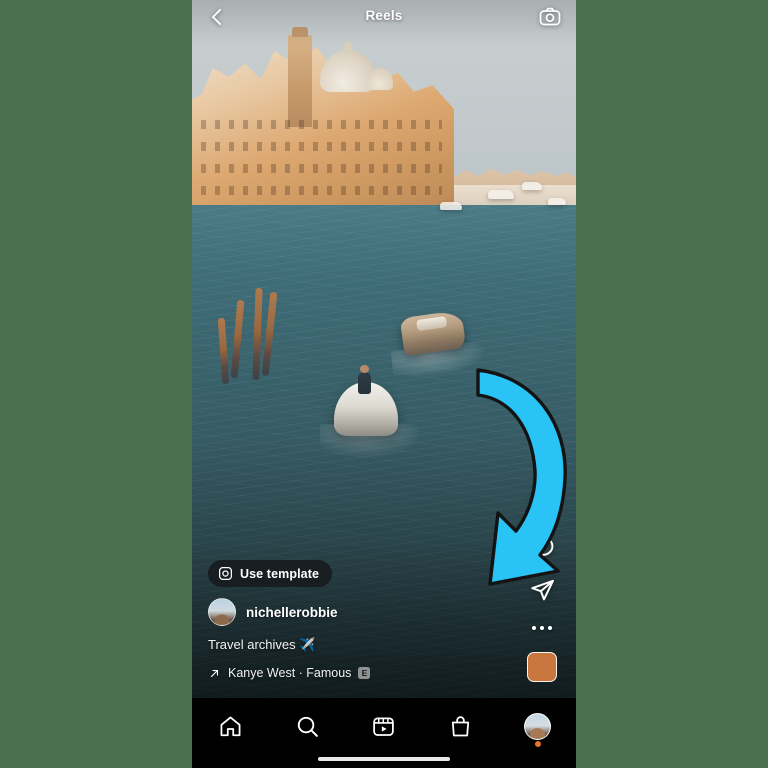 The height and width of the screenshot is (768, 768). I want to click on profile-avatar-icon, so click(538, 726).